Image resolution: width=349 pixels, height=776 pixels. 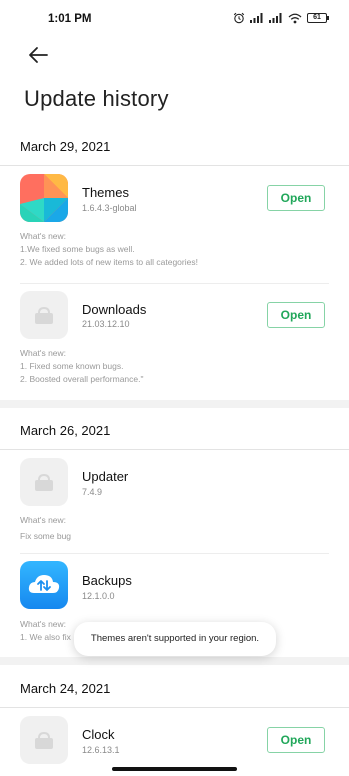 What do you see at coordinates (174, 19) in the screenshot?
I see `status-bar: 1:01 PM 61` at bounding box center [174, 19].